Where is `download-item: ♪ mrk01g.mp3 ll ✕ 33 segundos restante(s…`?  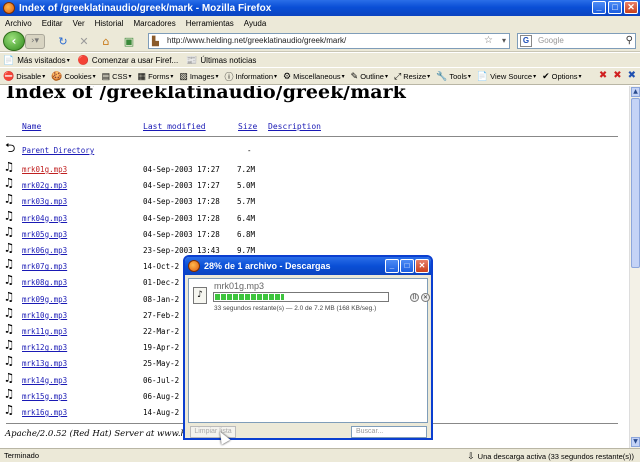
download-item: ♪ mrk01g.mp3 ll ✕ 33 segundos restante(s… is located at coordinates (309, 298).